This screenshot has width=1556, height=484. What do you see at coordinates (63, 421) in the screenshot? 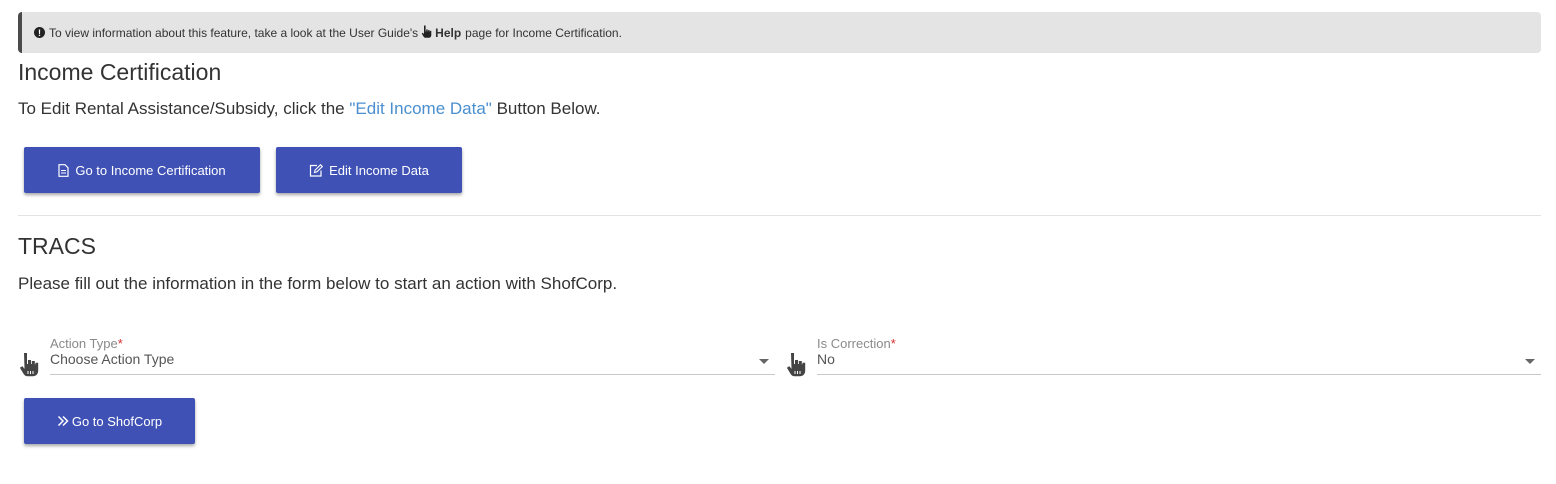
I see `double-chevron-right-icon` at bounding box center [63, 421].